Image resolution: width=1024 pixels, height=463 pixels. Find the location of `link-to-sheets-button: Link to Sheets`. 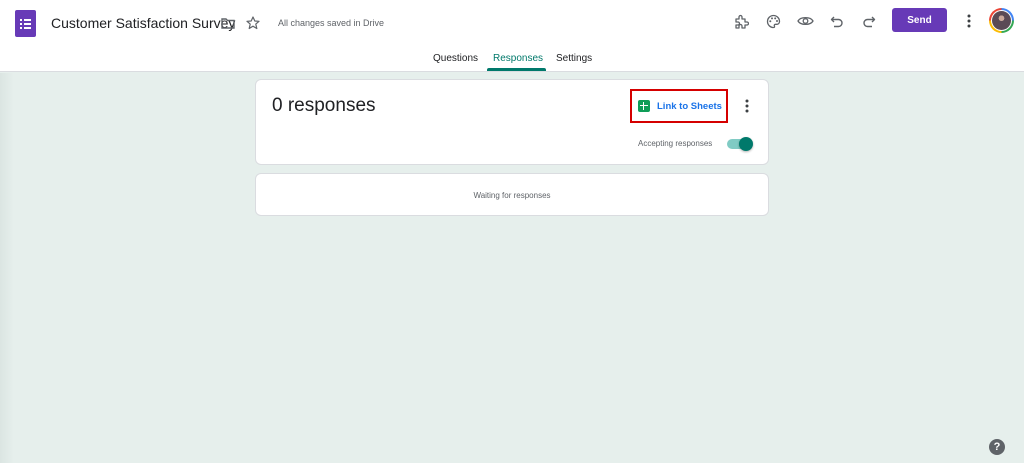

link-to-sheets-button: Link to Sheets is located at coordinates (680, 106).